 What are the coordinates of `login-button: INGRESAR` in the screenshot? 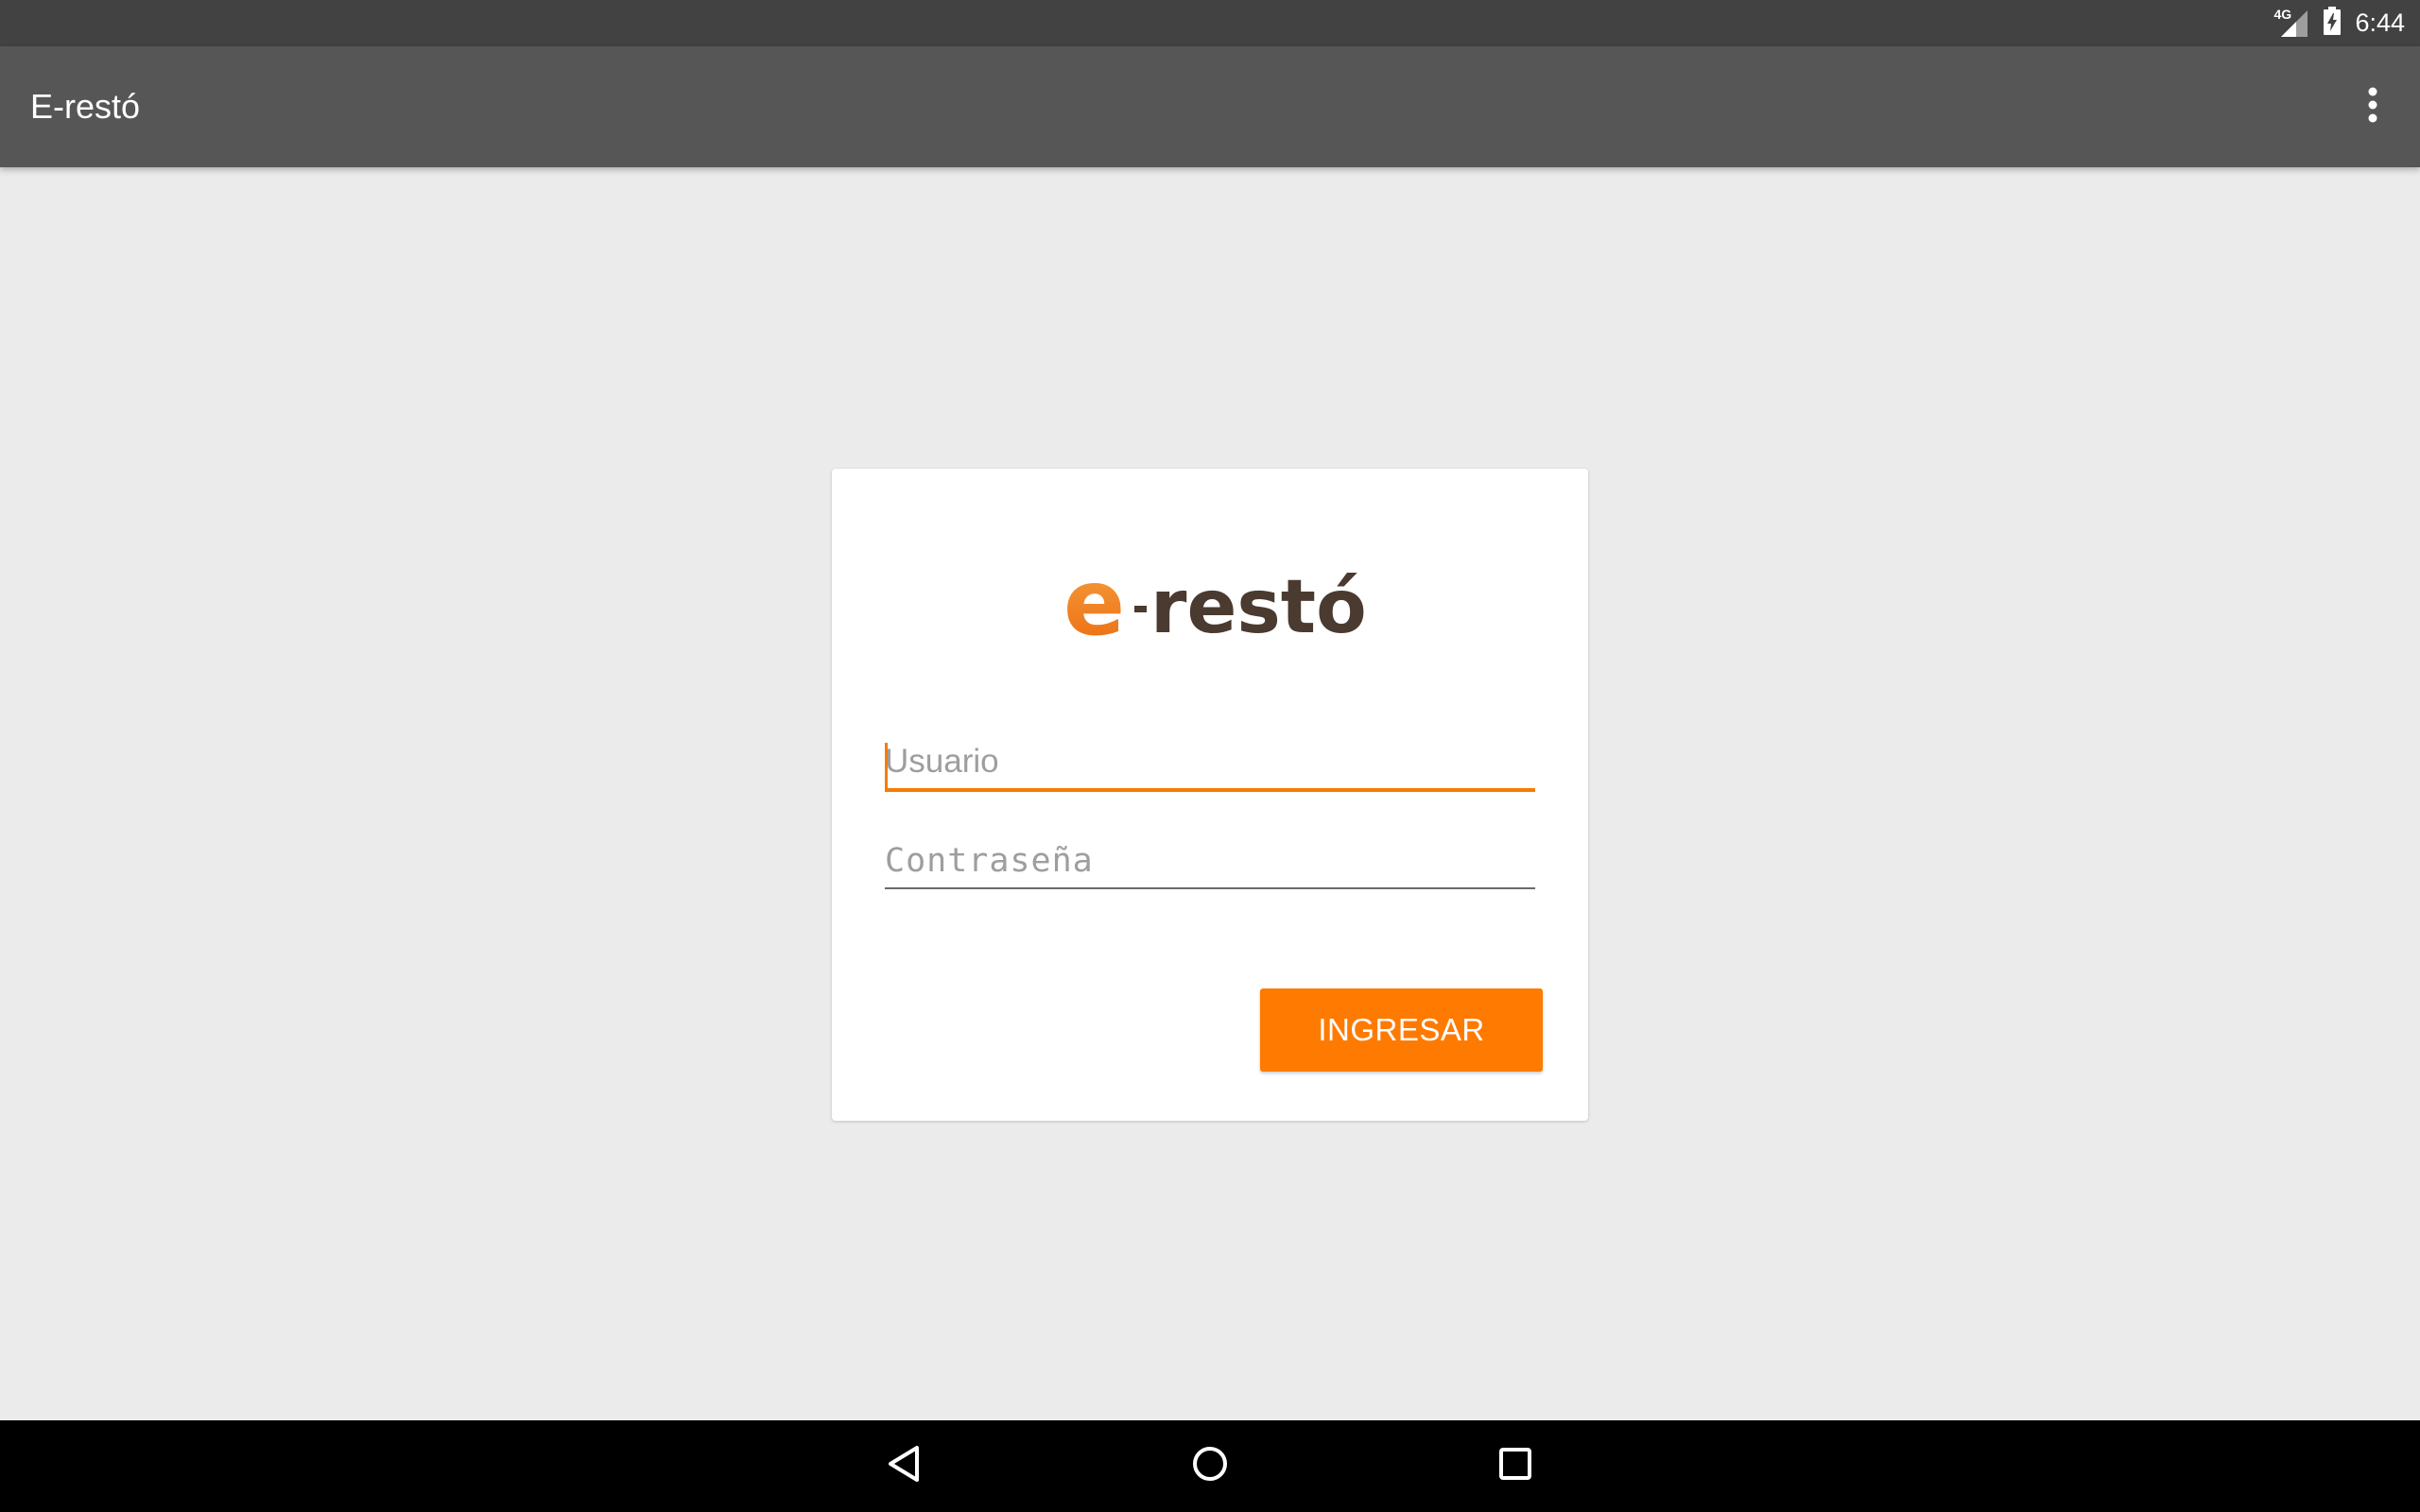 It's located at (1402, 1030).